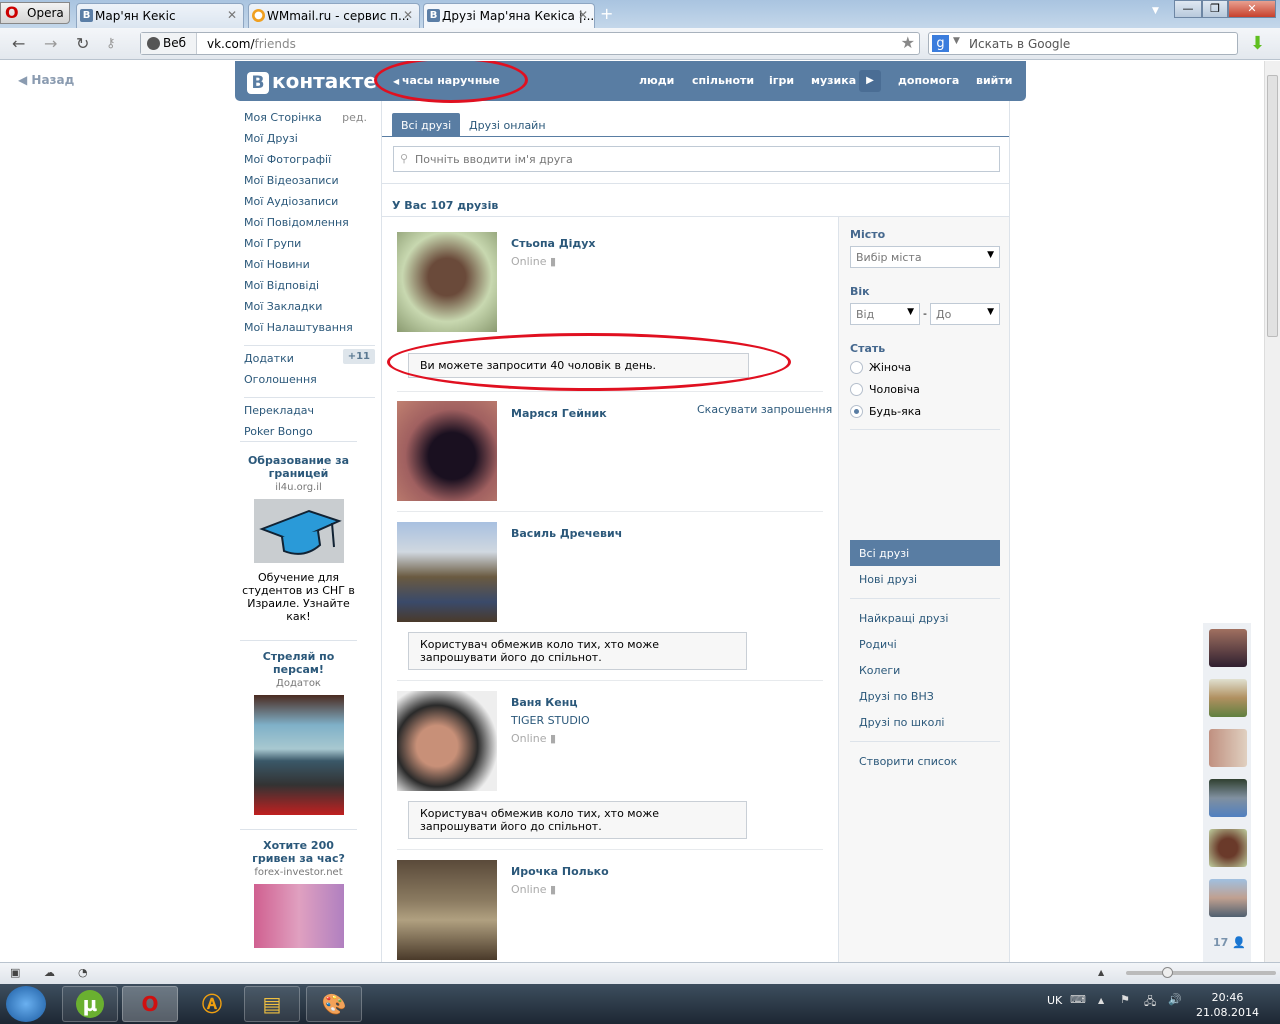 The image size is (1280, 1024). What do you see at coordinates (272, 1004) in the screenshot?
I see `explorer-taskbar-icon: ▤` at bounding box center [272, 1004].